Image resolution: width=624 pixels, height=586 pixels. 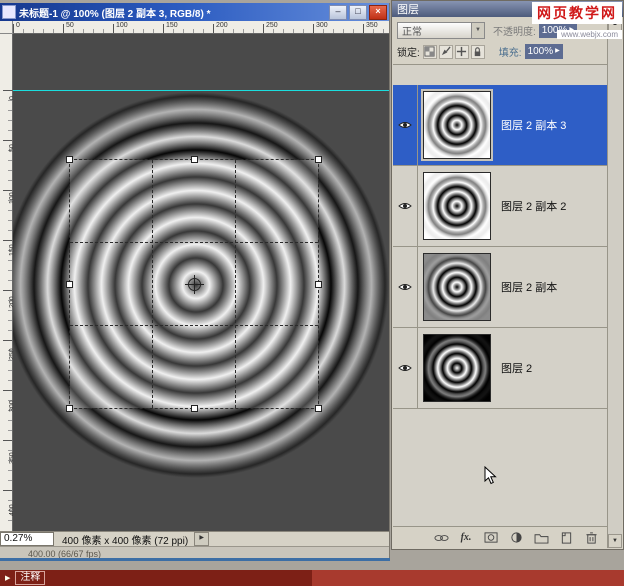 I want to click on layers-panel-toolbar: fx., so click(x=500, y=537).